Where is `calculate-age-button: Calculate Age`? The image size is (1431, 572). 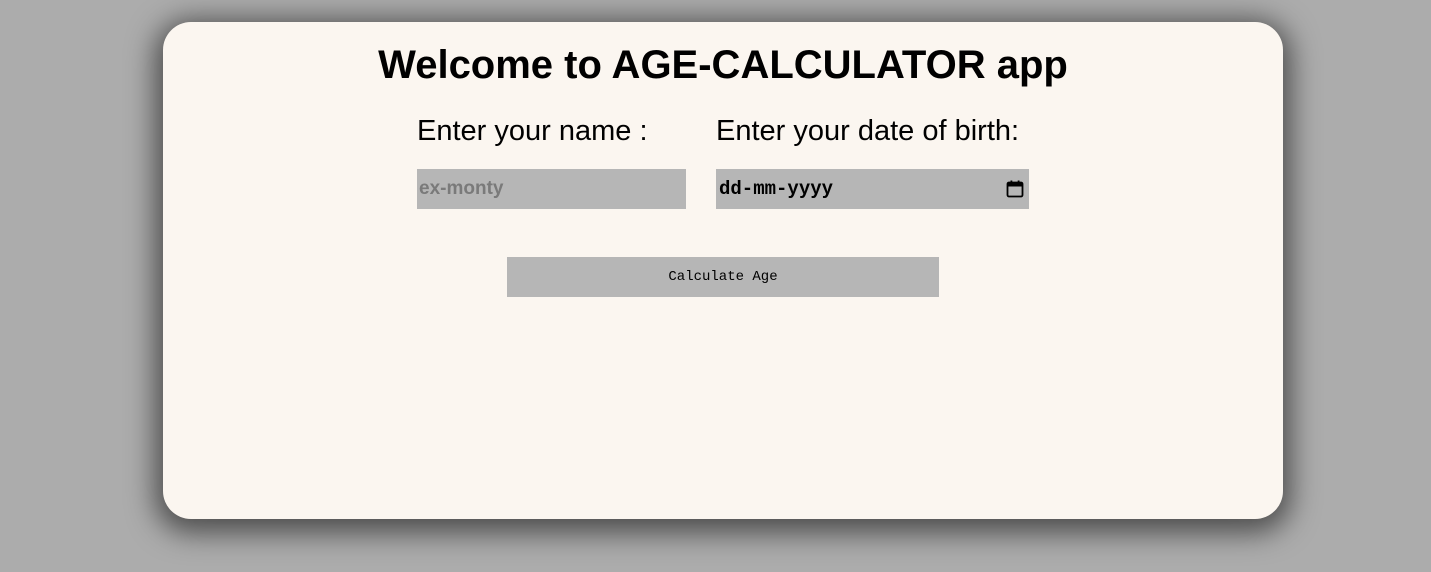
calculate-age-button: Calculate Age is located at coordinates (723, 277).